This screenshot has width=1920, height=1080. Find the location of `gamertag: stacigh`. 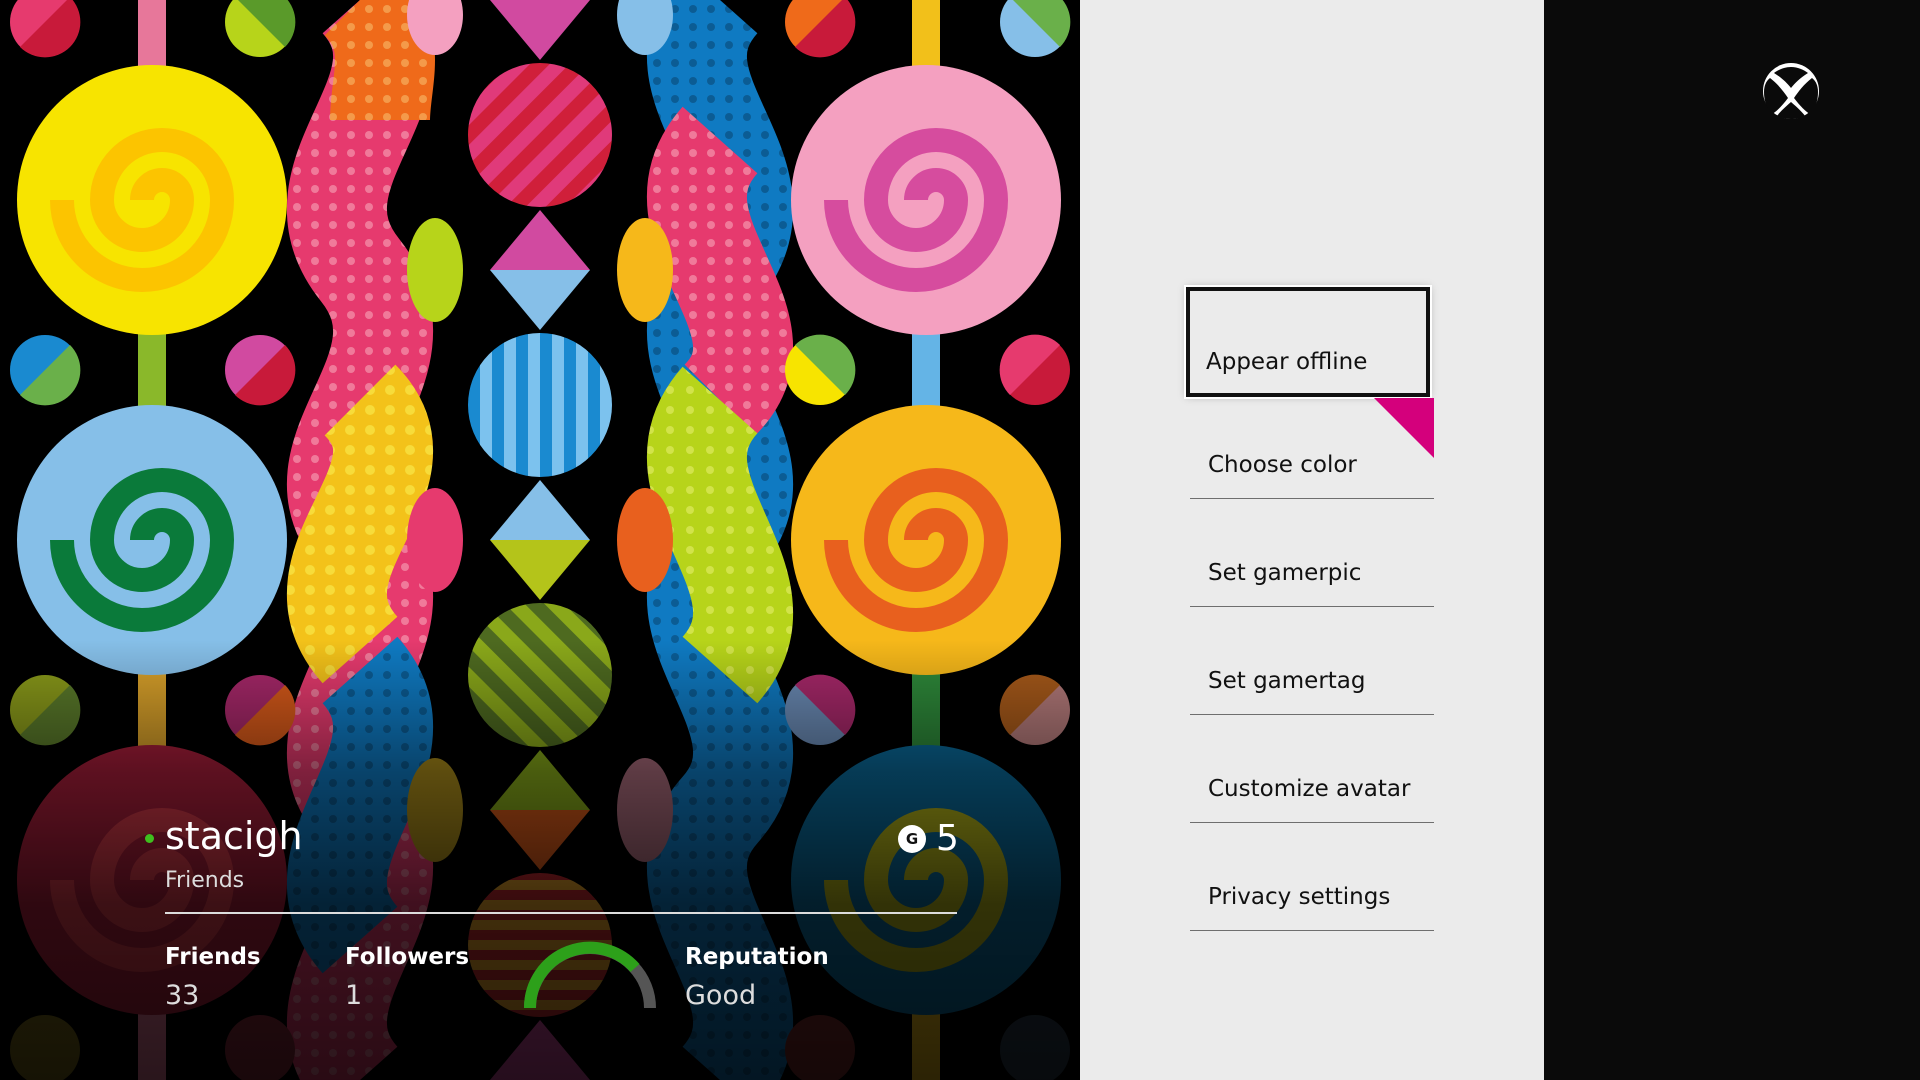

gamertag: stacigh is located at coordinates (234, 836).